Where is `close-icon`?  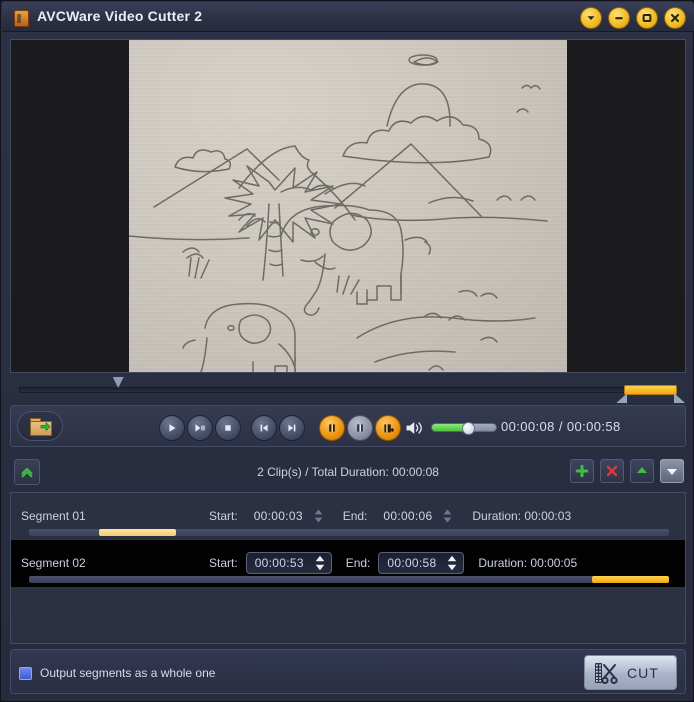 close-icon is located at coordinates (675, 18).